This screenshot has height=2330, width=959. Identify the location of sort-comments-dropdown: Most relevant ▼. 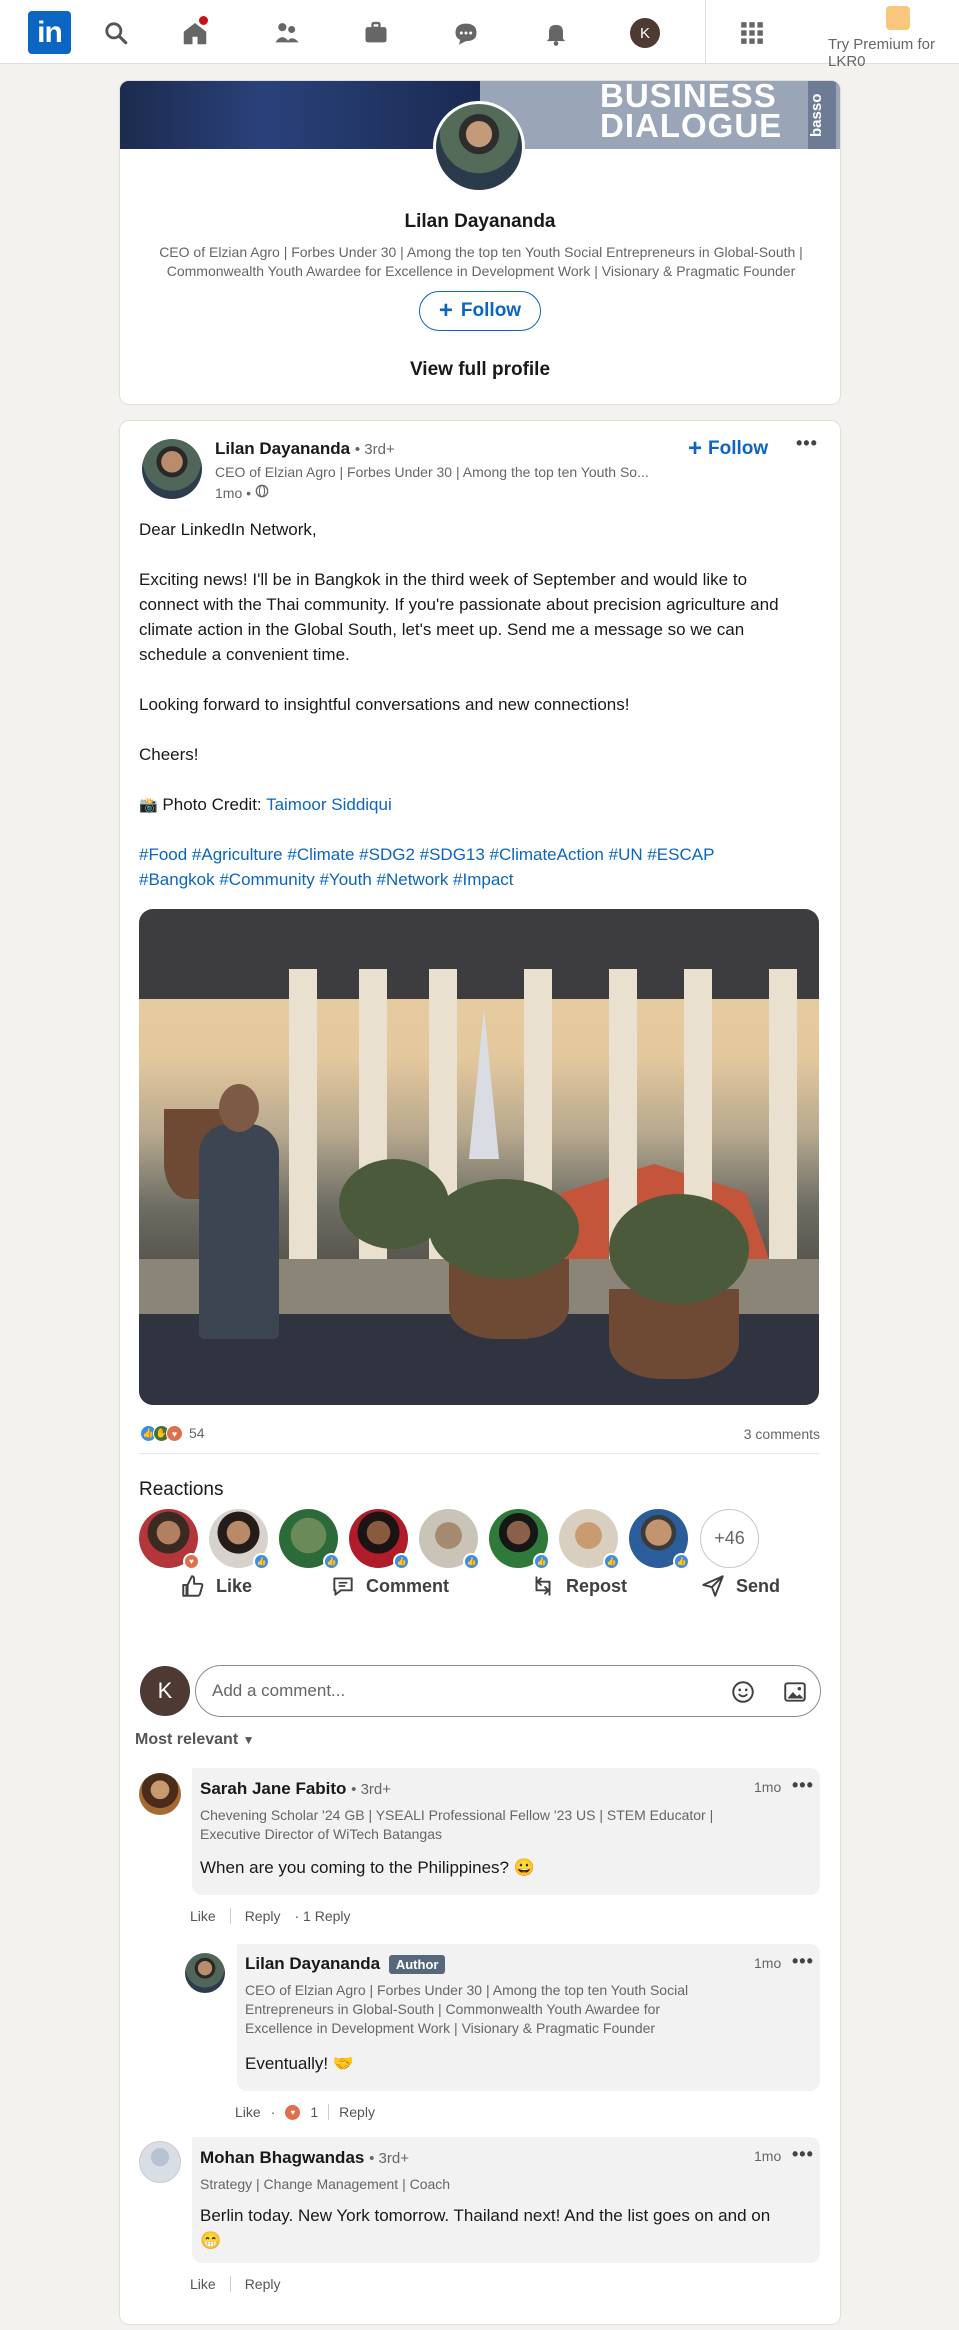
(194, 1740).